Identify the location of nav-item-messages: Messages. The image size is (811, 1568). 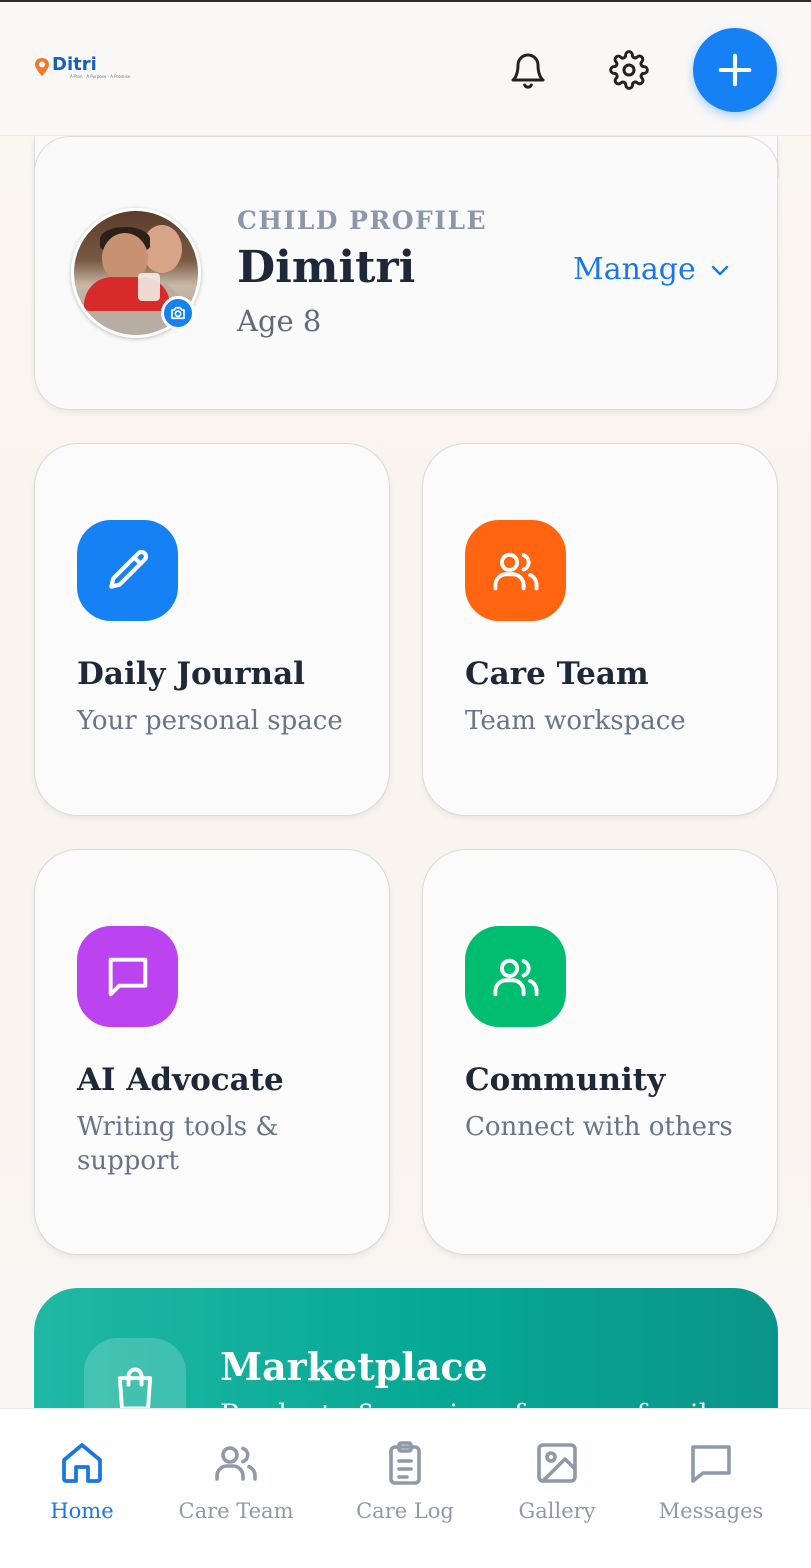
(711, 1481).